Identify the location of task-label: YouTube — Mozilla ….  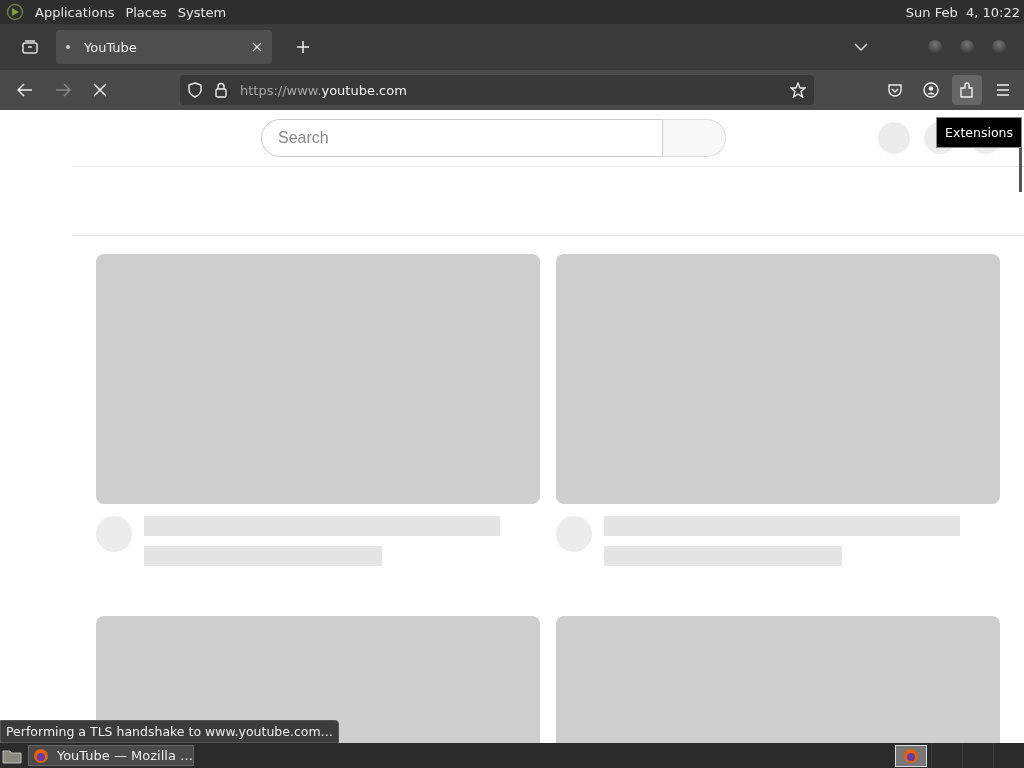
(124, 755).